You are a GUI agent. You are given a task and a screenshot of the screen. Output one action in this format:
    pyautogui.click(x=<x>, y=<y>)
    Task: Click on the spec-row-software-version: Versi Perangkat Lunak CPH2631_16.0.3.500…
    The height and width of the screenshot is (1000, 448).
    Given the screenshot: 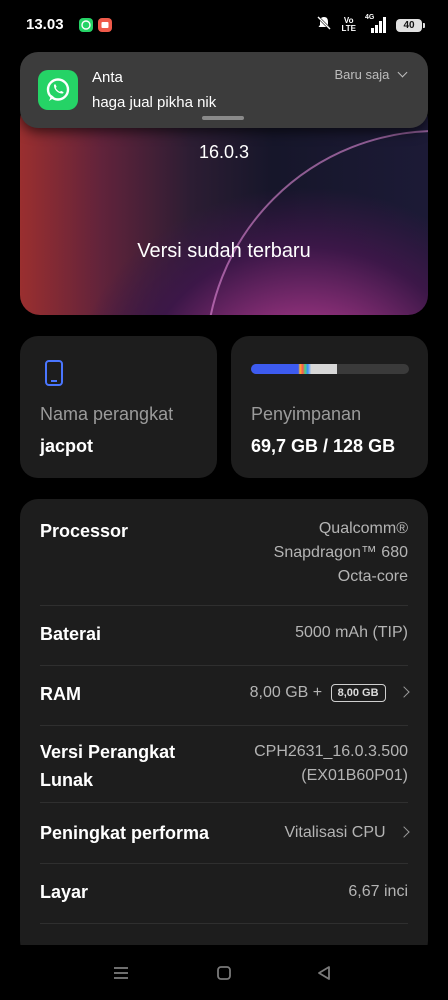 What is the action you would take?
    pyautogui.click(x=224, y=764)
    